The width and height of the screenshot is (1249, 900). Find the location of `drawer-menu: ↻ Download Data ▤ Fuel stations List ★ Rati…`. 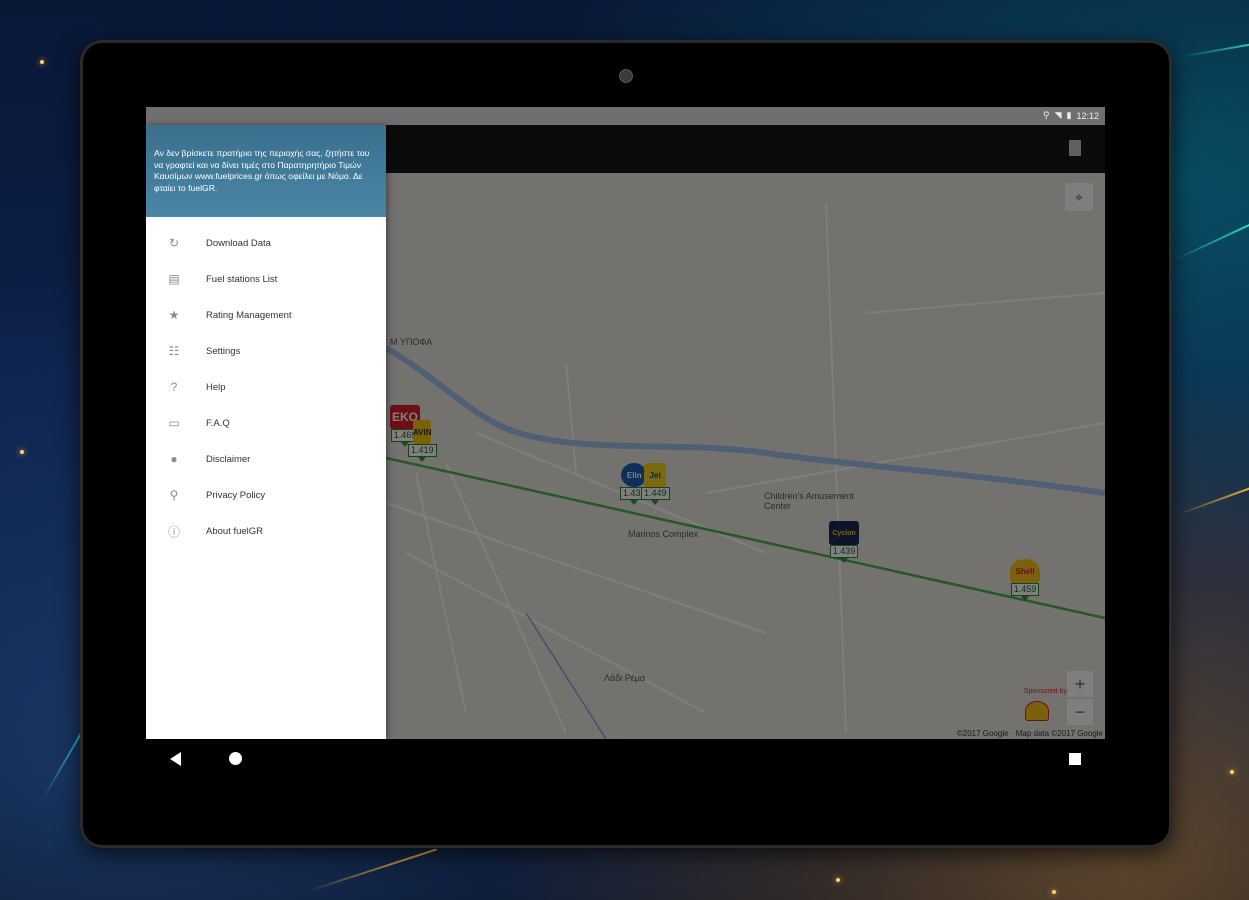

drawer-menu: ↻ Download Data ▤ Fuel stations List ★ Rati… is located at coordinates (266, 383).